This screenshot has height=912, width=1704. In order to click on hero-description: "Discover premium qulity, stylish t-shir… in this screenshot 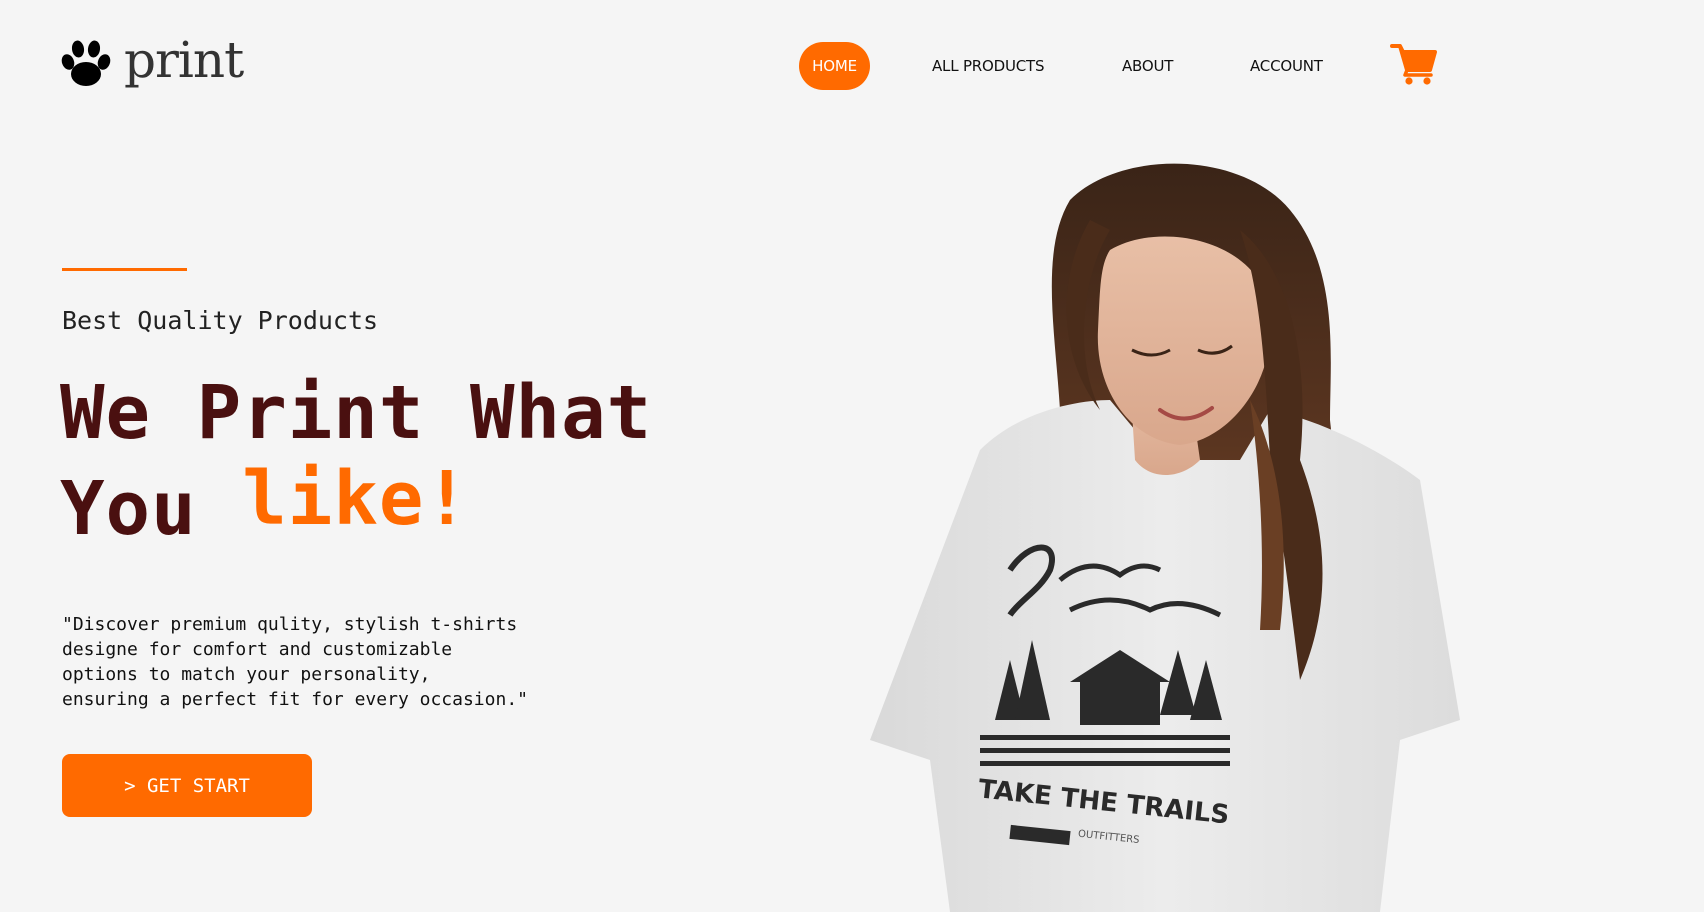, I will do `click(322, 662)`.